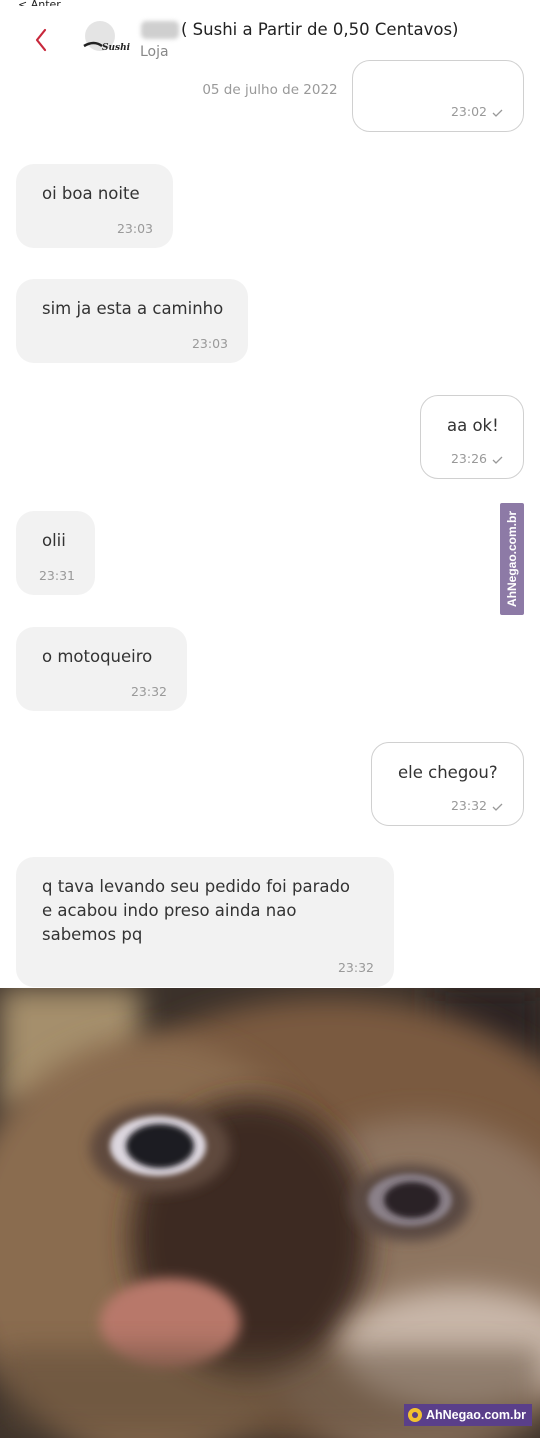  I want to click on message-time: 23:02, so click(468, 111).